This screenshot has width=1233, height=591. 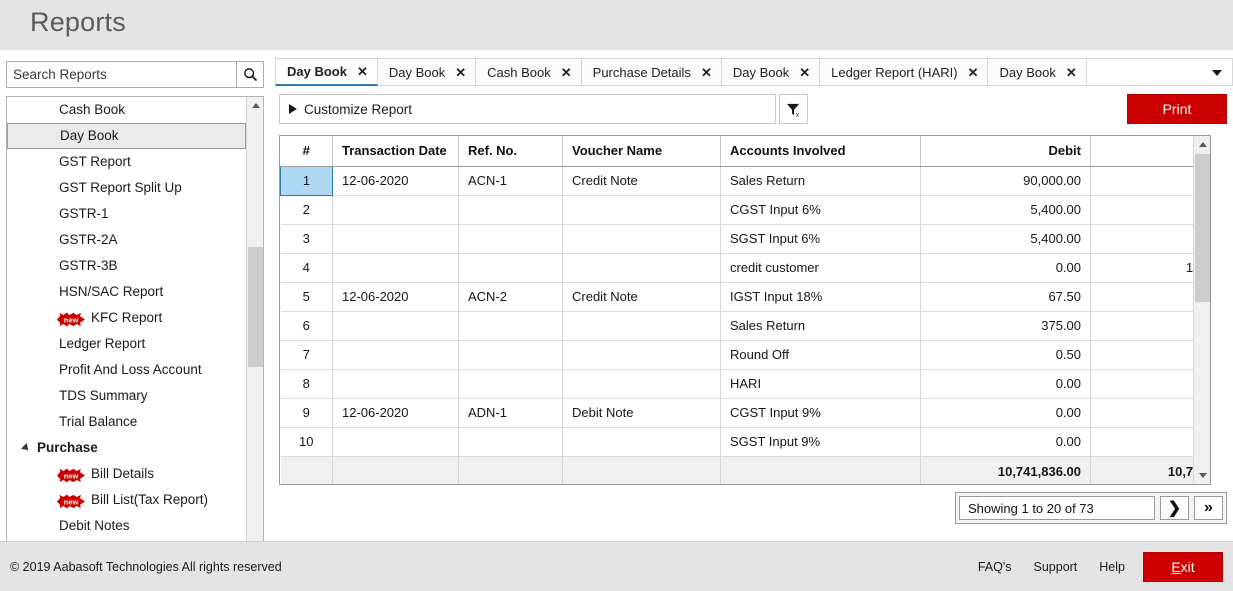 What do you see at coordinates (736, 442) in the screenshot?
I see `table-row: 10 SGST Input 9%0.009.00` at bounding box center [736, 442].